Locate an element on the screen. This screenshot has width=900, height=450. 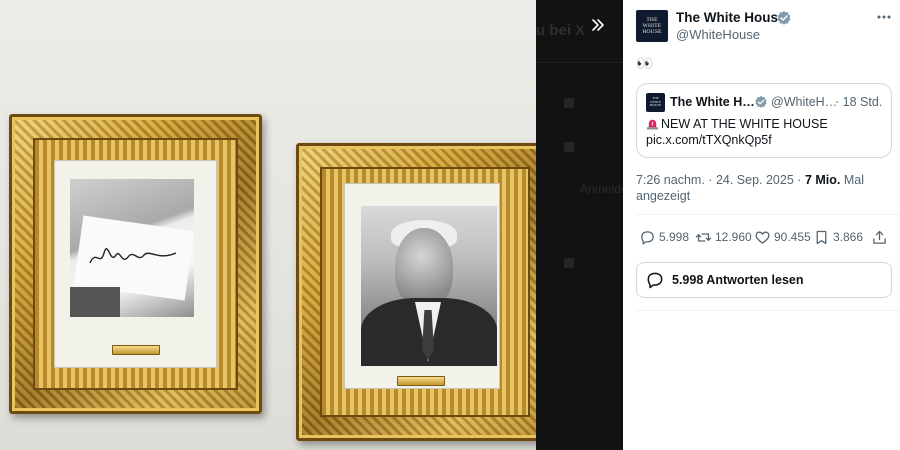
quoted-link: pic.x.com/tTXQnkQp5f is located at coordinates (709, 140).